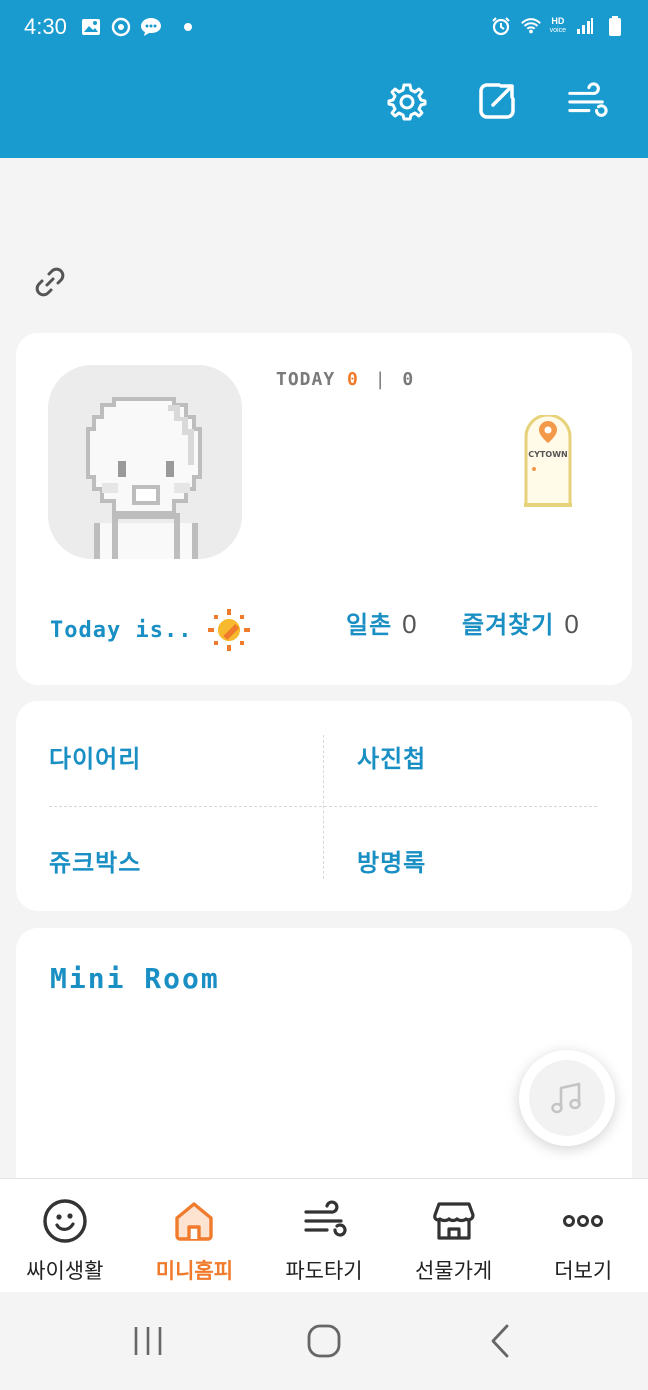 The width and height of the screenshot is (648, 1390). I want to click on battery-icon, so click(615, 26).